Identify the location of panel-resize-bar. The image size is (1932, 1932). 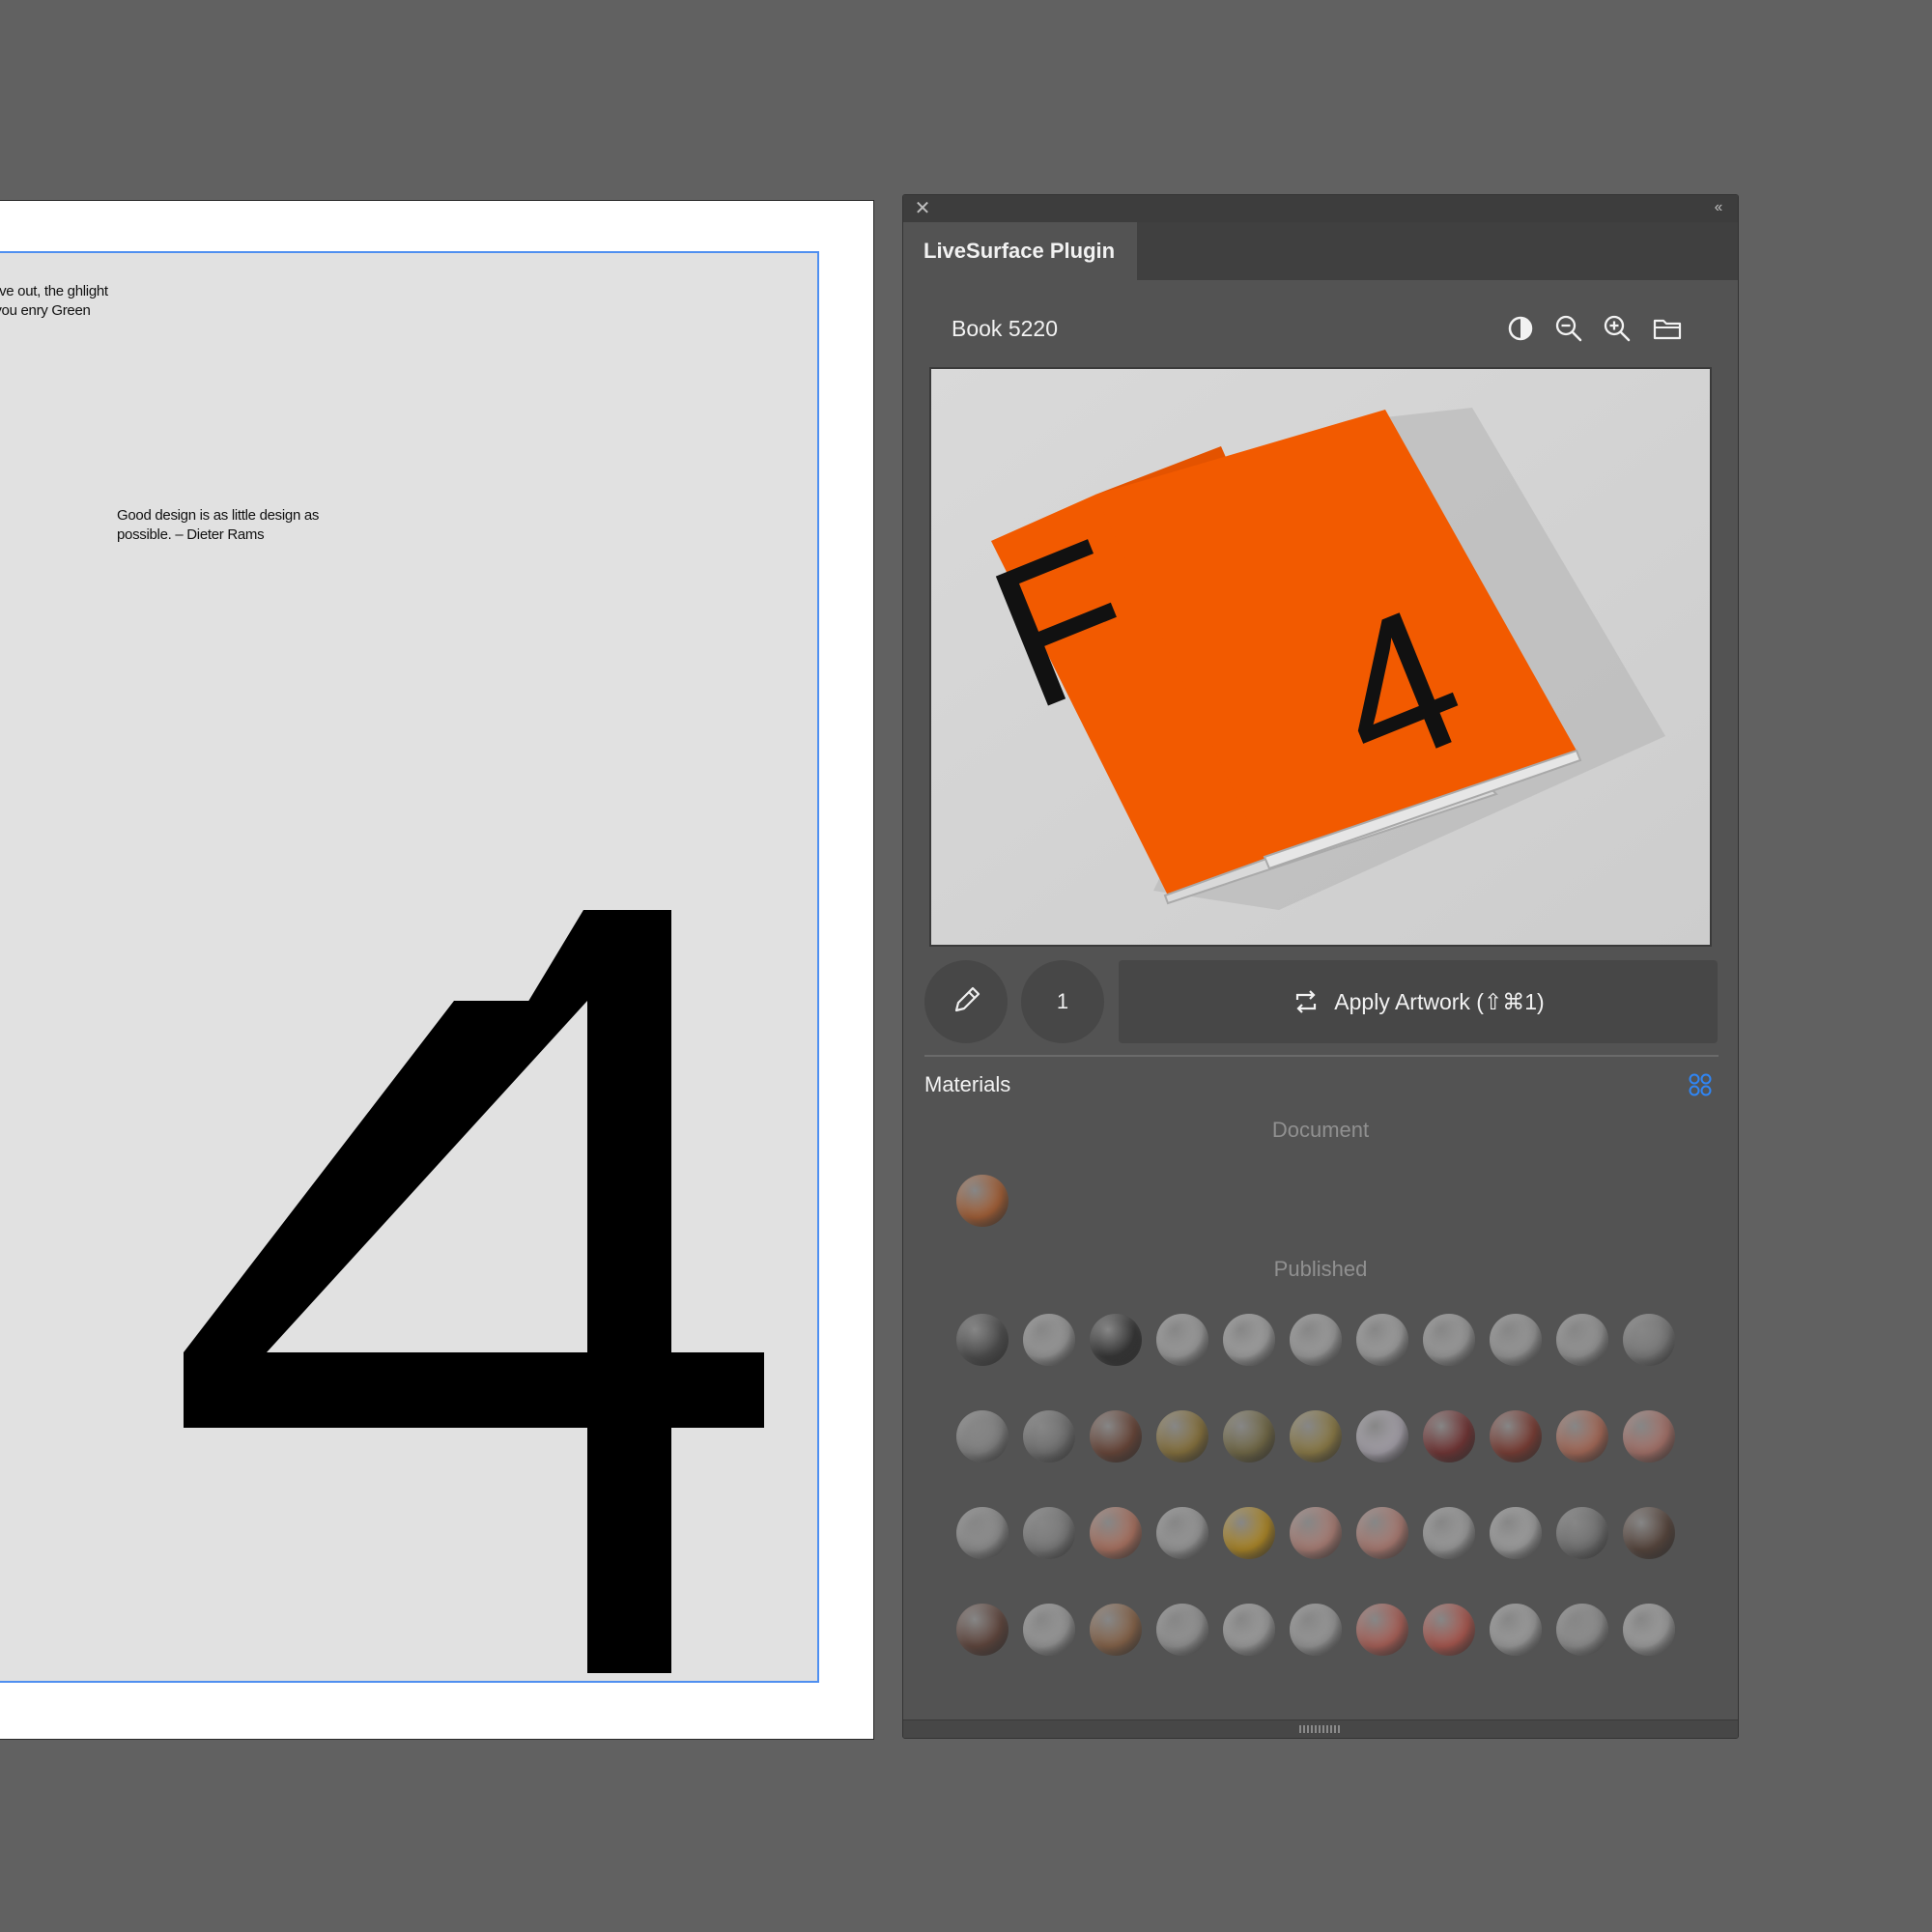
(1320, 1728).